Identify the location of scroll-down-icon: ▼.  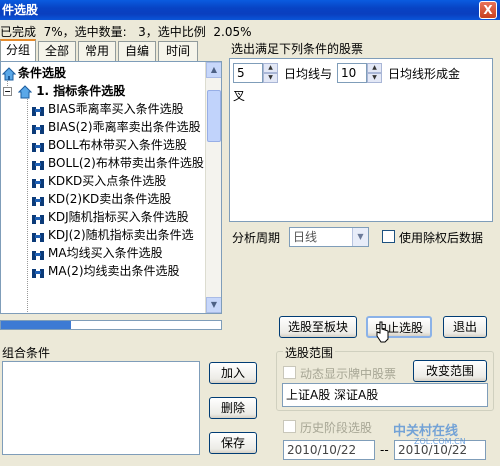
(213, 305).